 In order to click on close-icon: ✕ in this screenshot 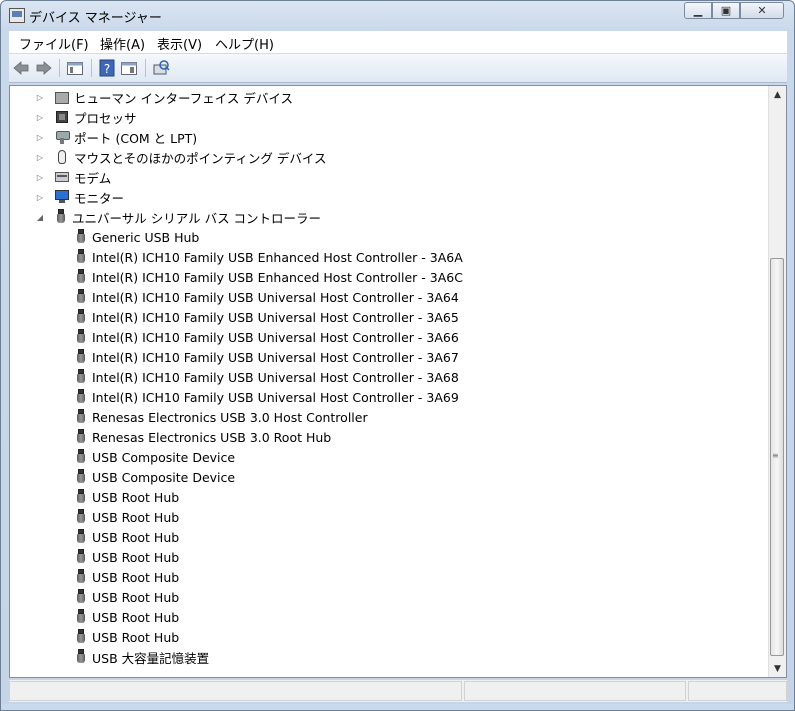, I will do `click(762, 10)`.